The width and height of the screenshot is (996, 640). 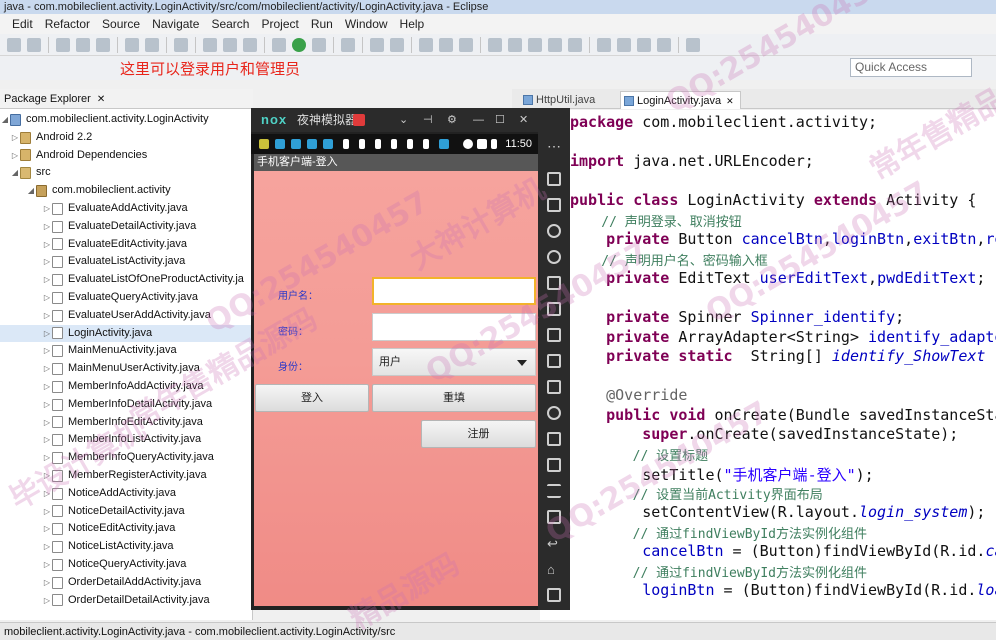 I want to click on tree-file: ▷ NoticeDetailActivity.java, so click(x=126, y=512).